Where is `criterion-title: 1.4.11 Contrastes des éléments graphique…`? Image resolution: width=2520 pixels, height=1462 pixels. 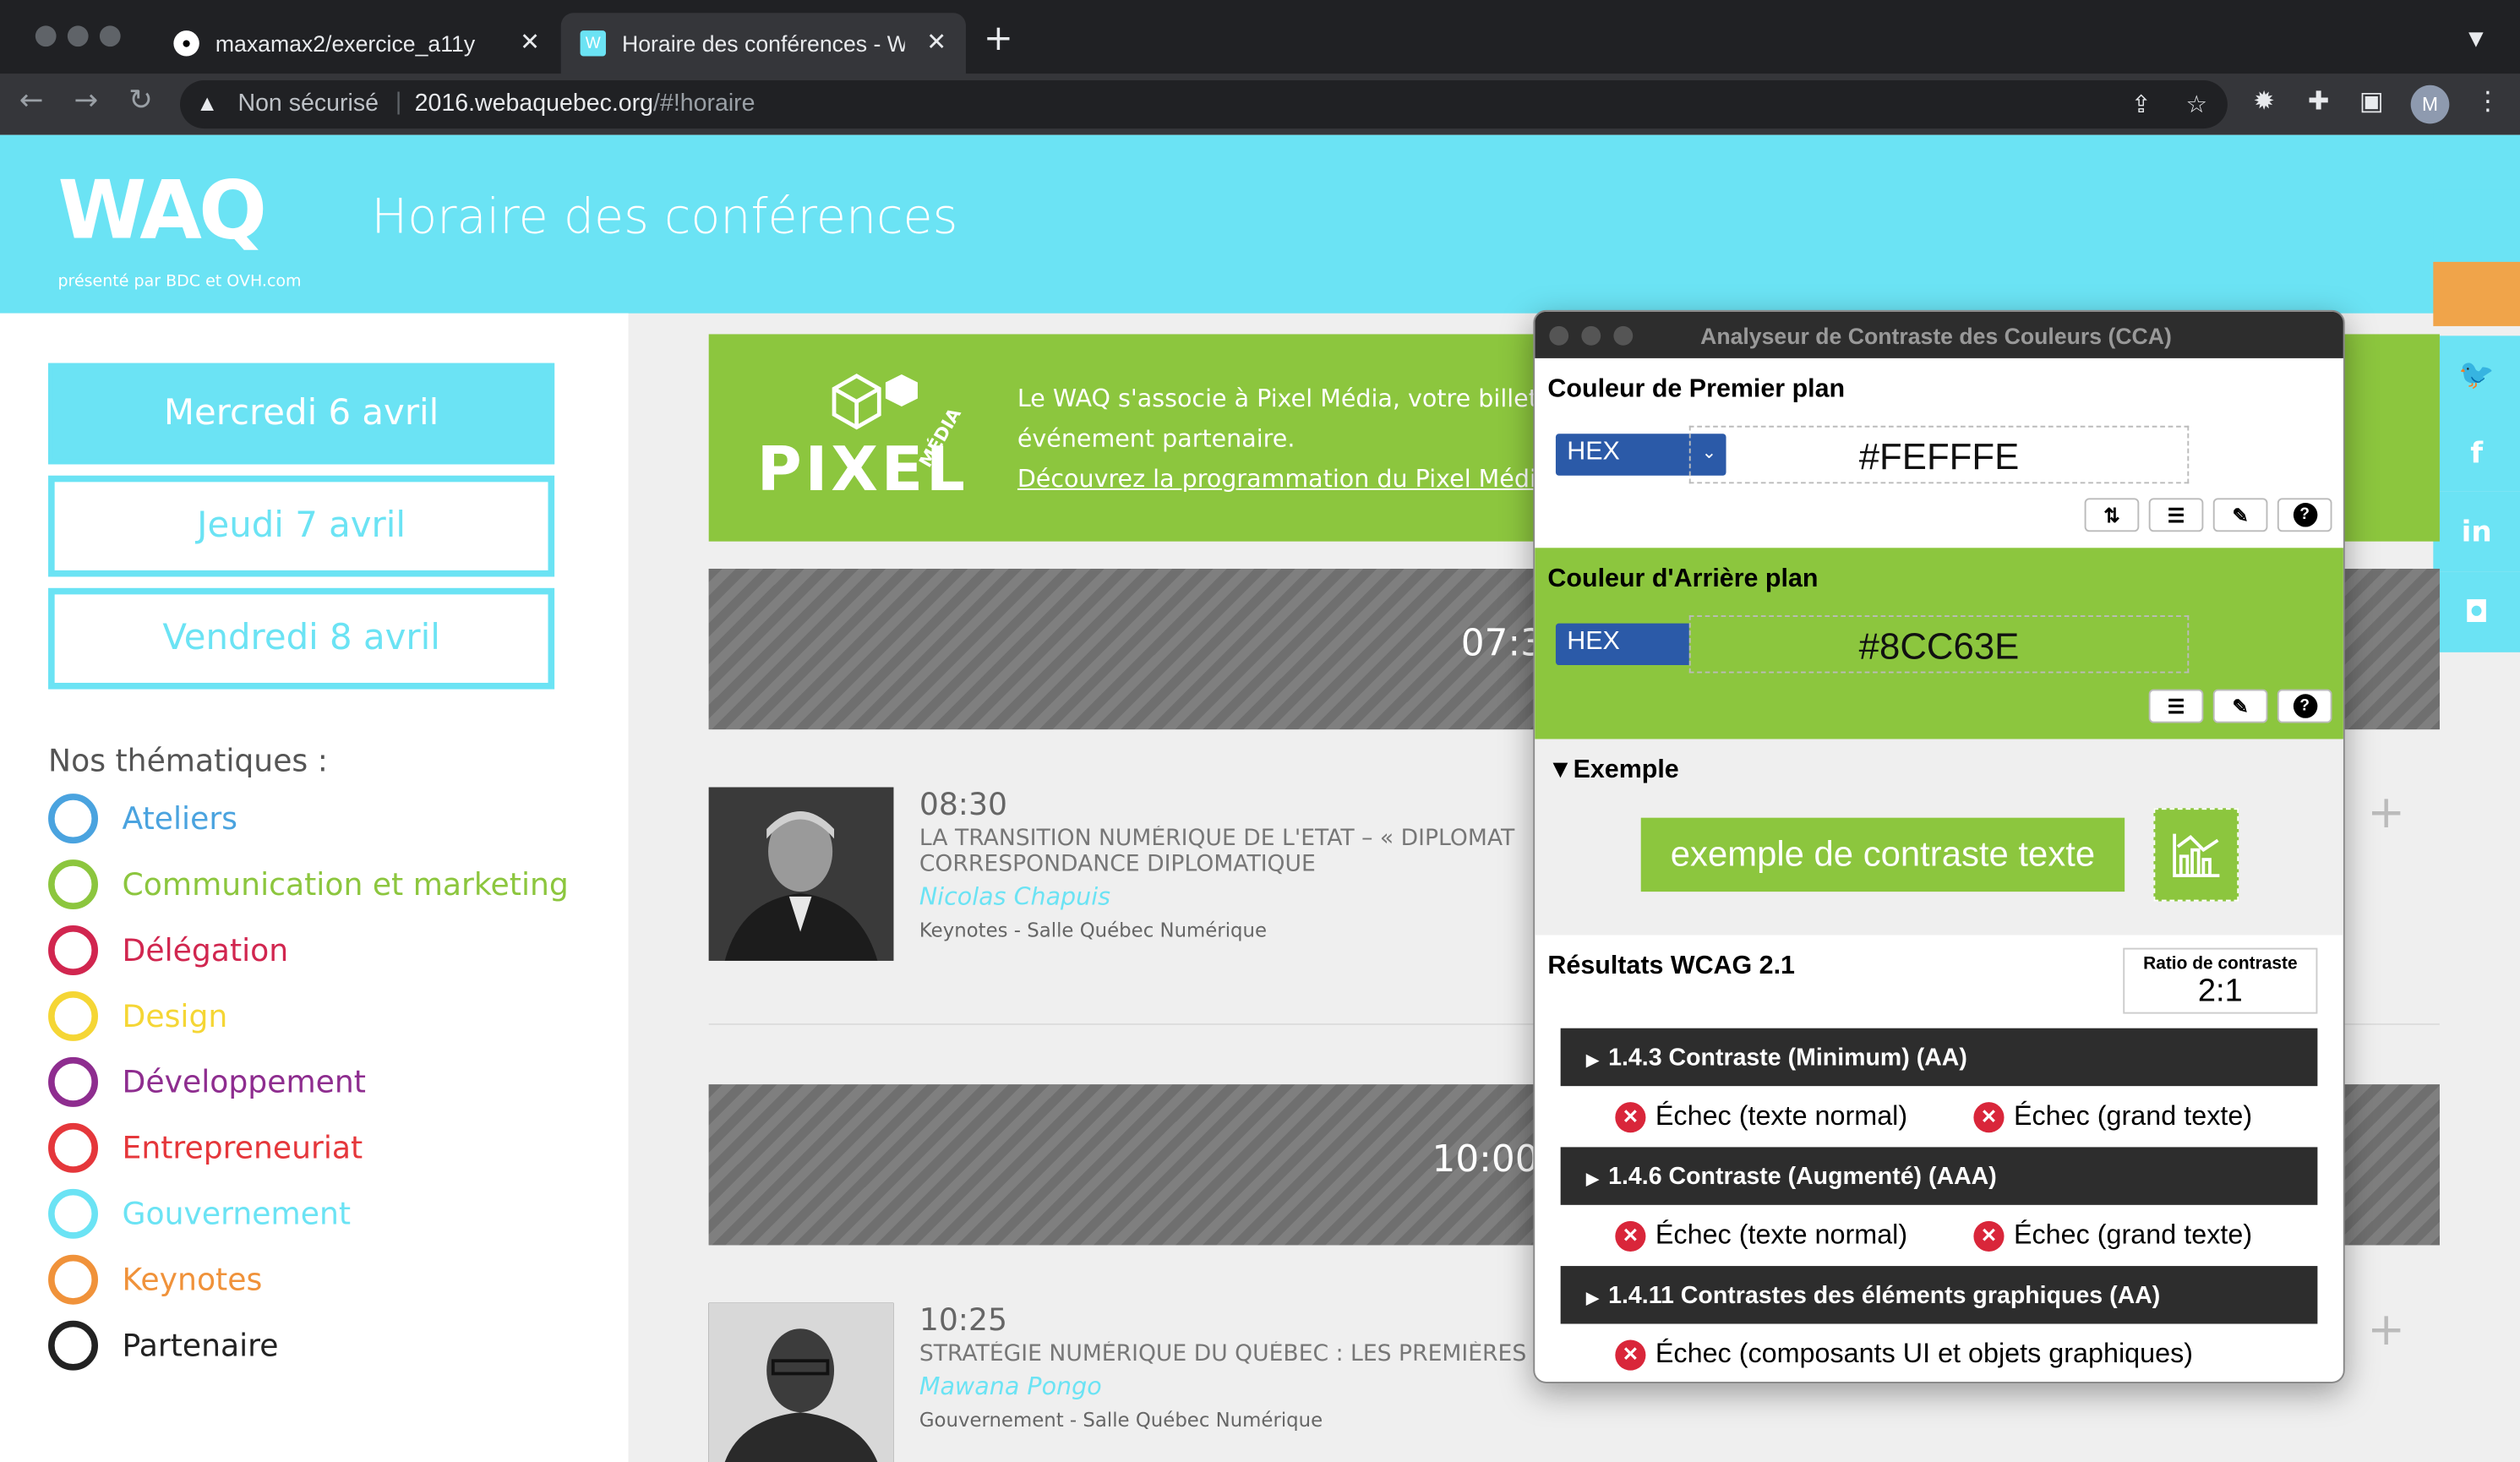 criterion-title: 1.4.11 Contrastes des éléments graphique… is located at coordinates (1884, 1296).